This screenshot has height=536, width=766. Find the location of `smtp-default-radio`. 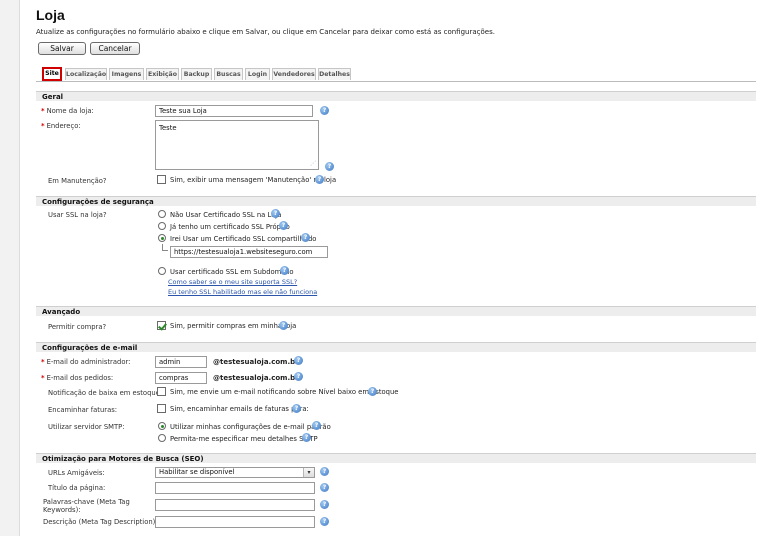

smtp-default-radio is located at coordinates (162, 426).